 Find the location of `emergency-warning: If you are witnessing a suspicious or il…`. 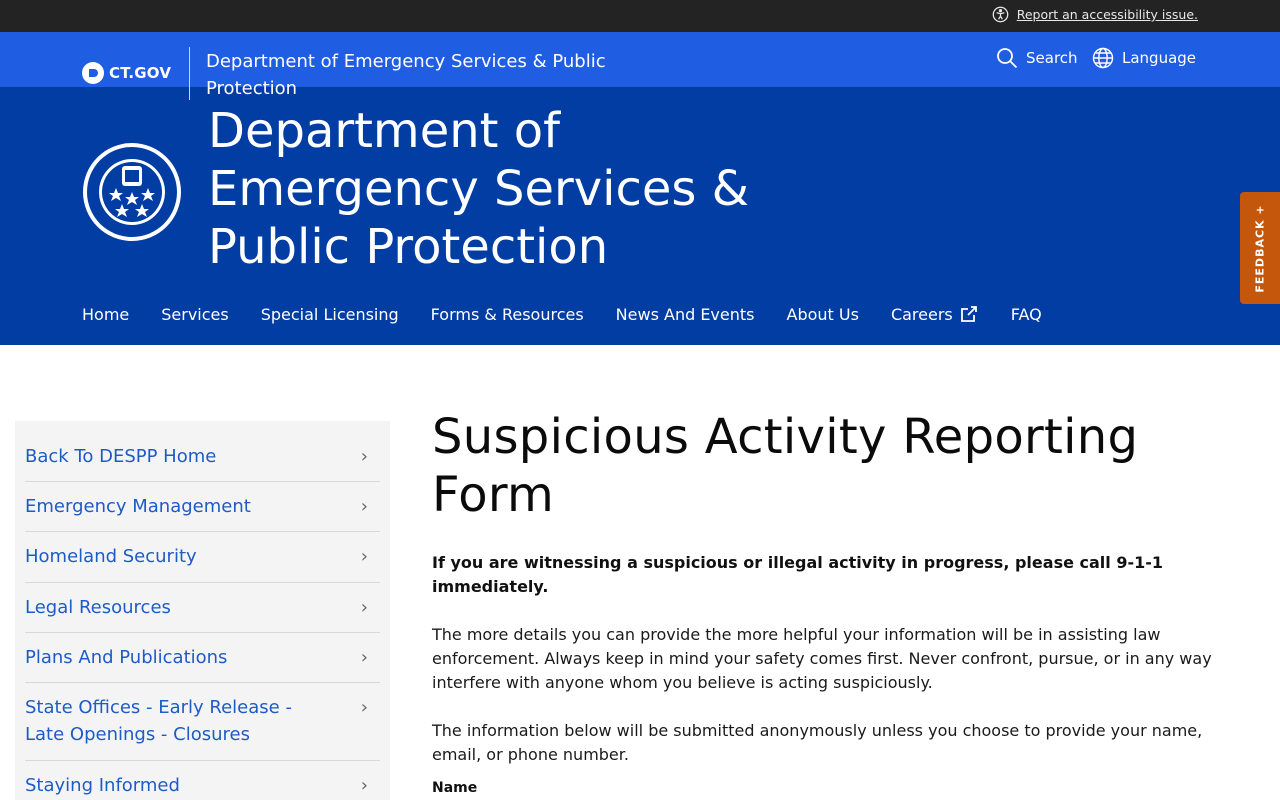

emergency-warning: If you are witnessing a suspicious or il… is located at coordinates (798, 574).